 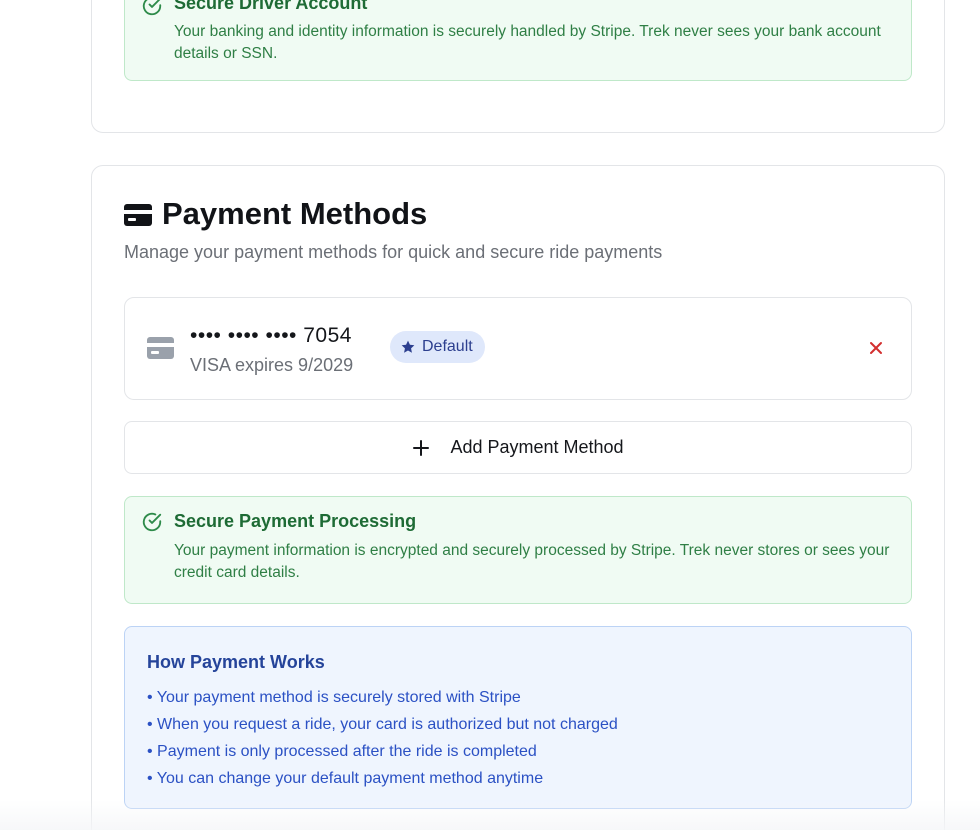 What do you see at coordinates (876, 348) in the screenshot?
I see `close-icon` at bounding box center [876, 348].